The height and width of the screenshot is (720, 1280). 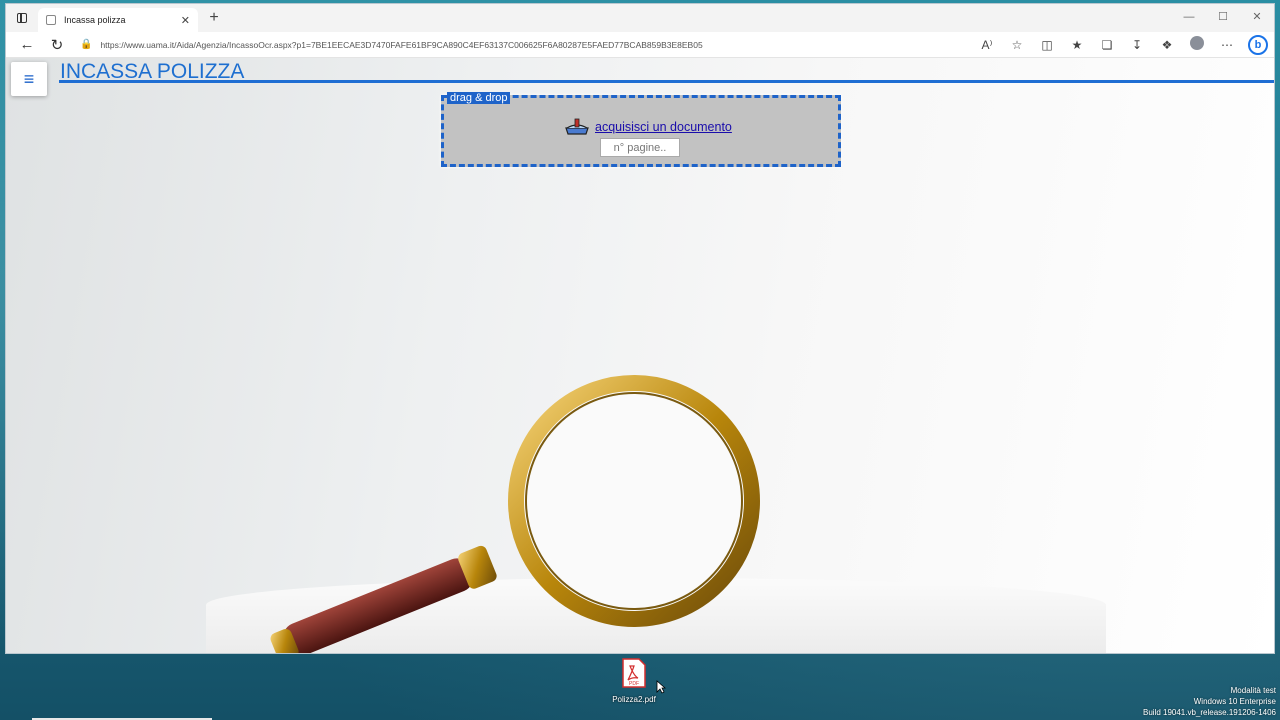 What do you see at coordinates (640, 147) in the screenshot?
I see `pages-count-input` at bounding box center [640, 147].